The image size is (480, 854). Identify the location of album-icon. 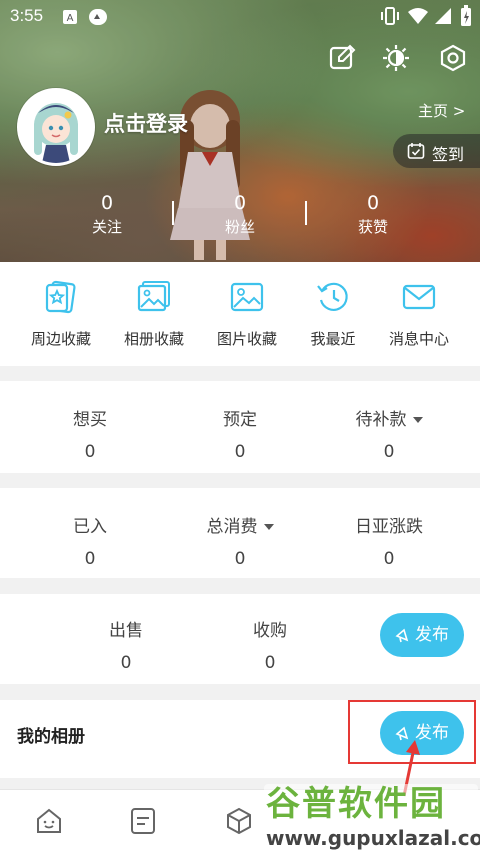
(153, 296).